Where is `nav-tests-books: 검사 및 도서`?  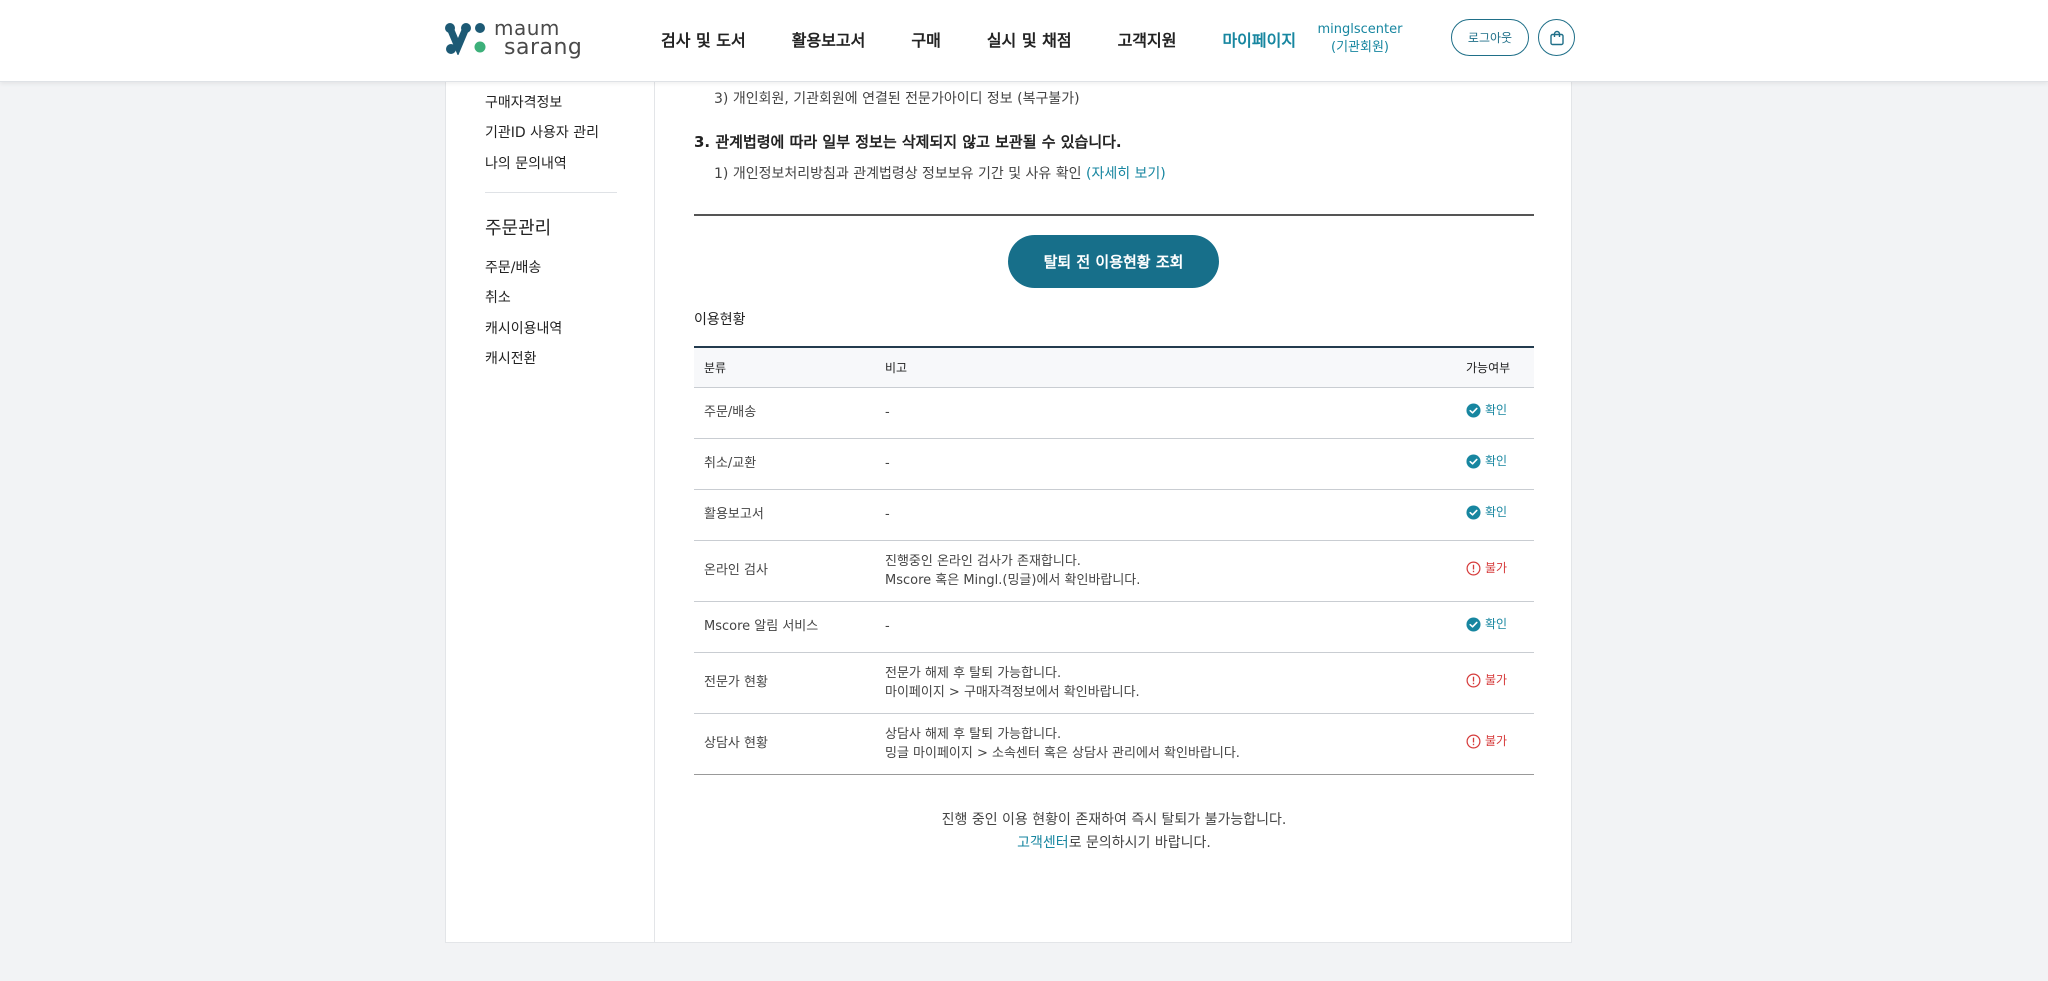 nav-tests-books: 검사 및 도서 is located at coordinates (703, 39).